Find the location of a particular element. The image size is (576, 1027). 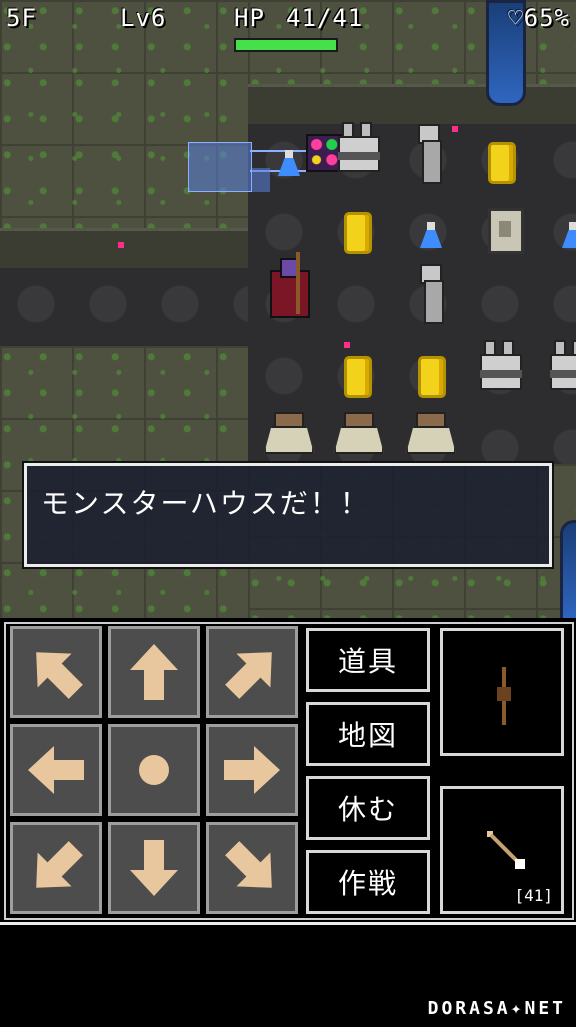

rest-button: 休む is located at coordinates (368, 808).